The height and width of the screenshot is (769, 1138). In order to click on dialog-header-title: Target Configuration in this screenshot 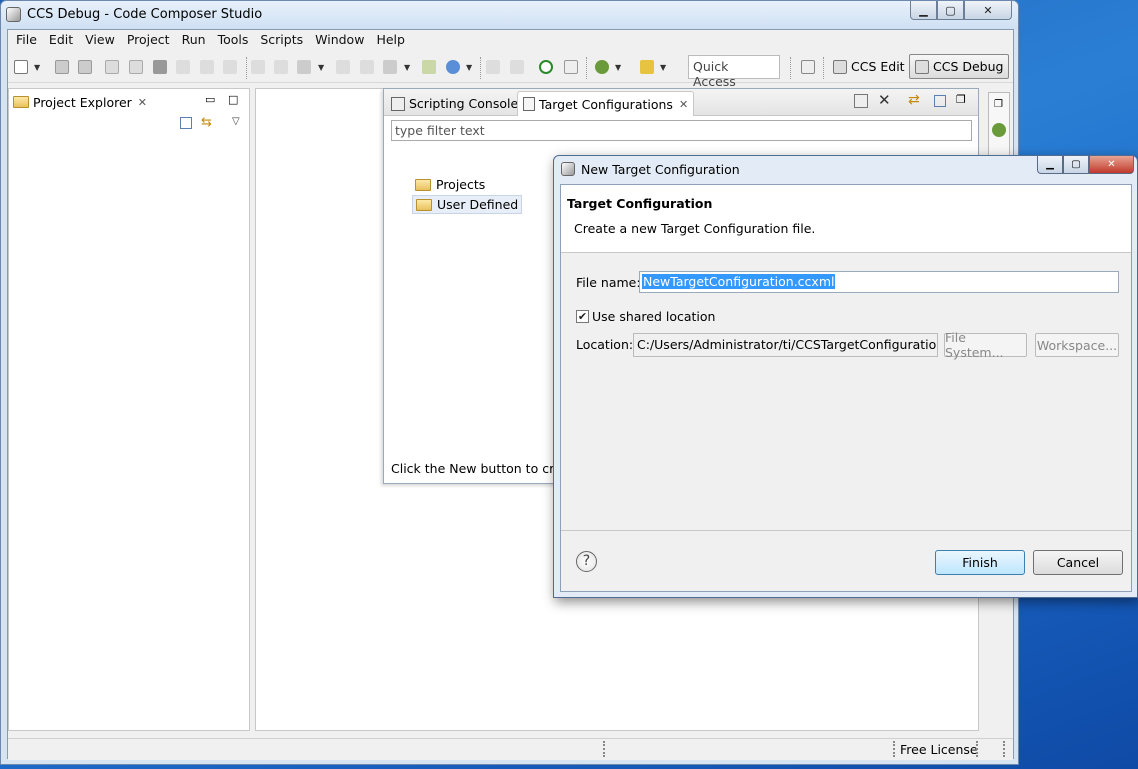, I will do `click(640, 203)`.